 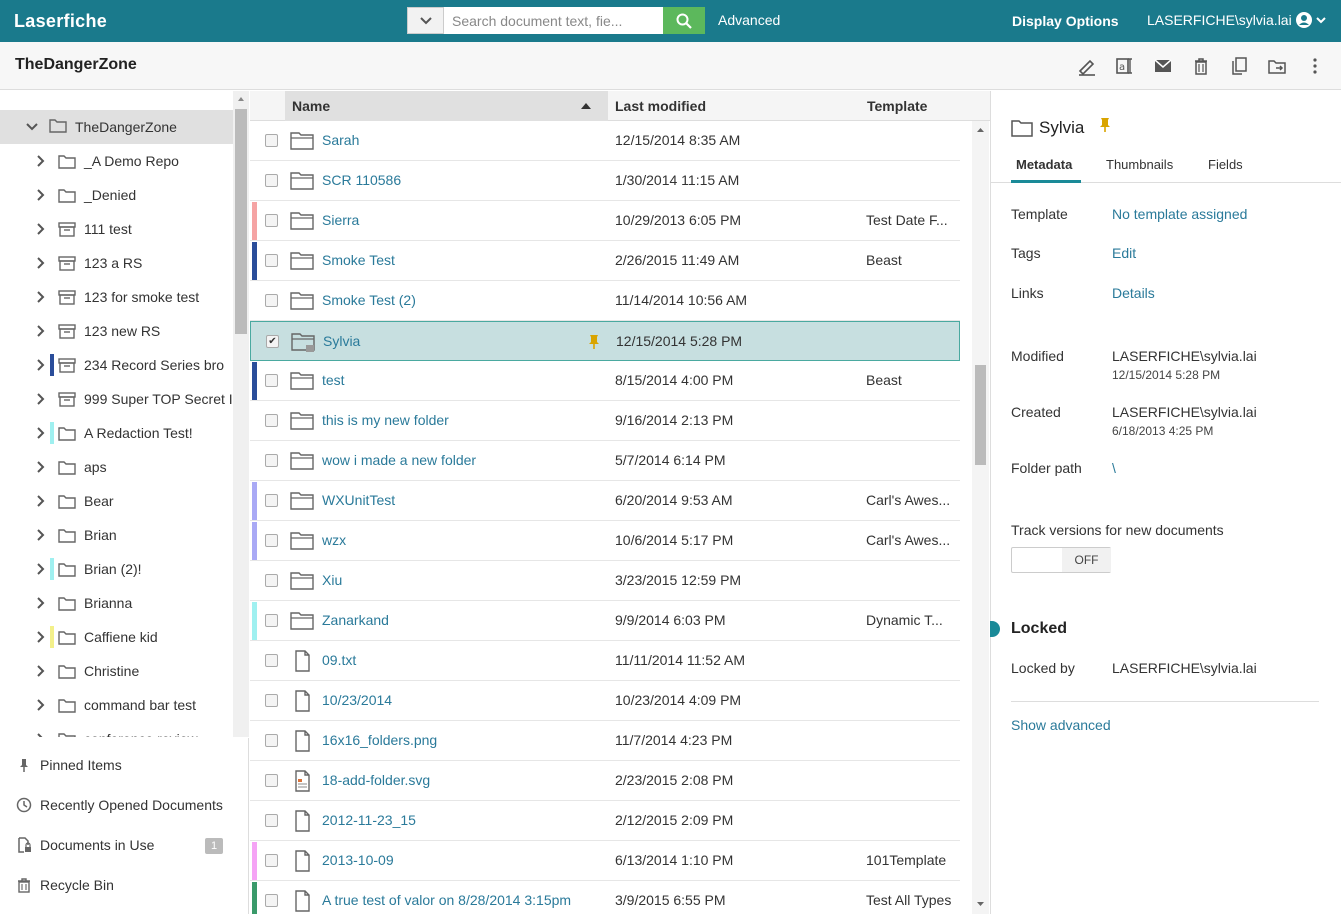 What do you see at coordinates (333, 380) in the screenshot?
I see `entry-name-link: test` at bounding box center [333, 380].